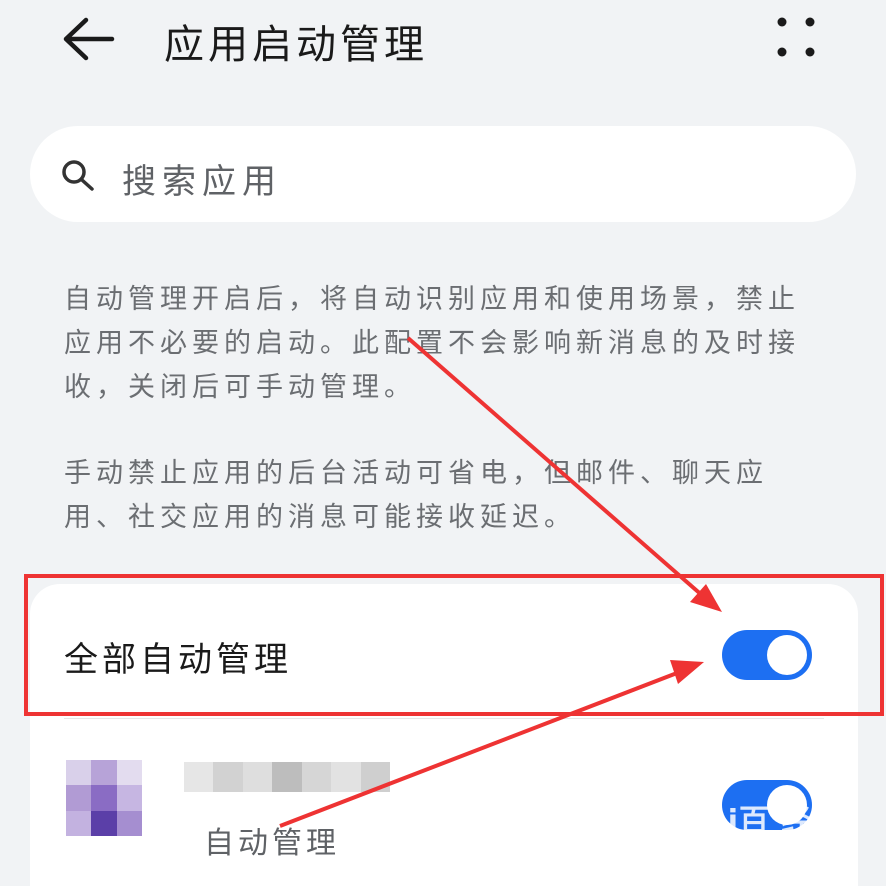  I want to click on watermark: Bai百 经验 jingyan.baidu.com, so click(763, 837).